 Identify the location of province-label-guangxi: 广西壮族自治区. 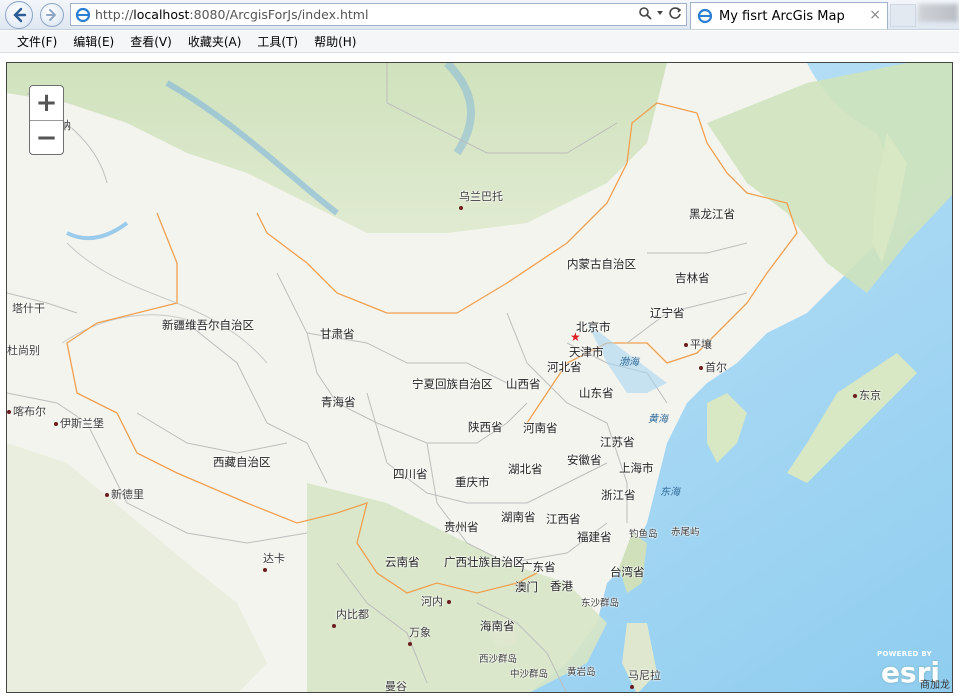
(484, 562).